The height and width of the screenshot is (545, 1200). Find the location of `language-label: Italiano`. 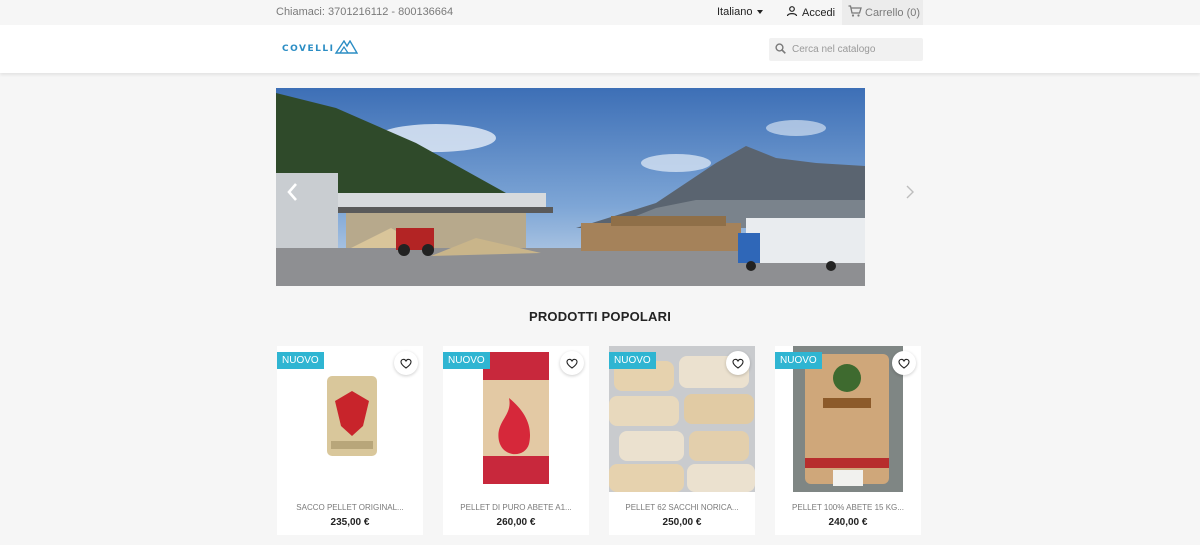

language-label: Italiano is located at coordinates (735, 12).